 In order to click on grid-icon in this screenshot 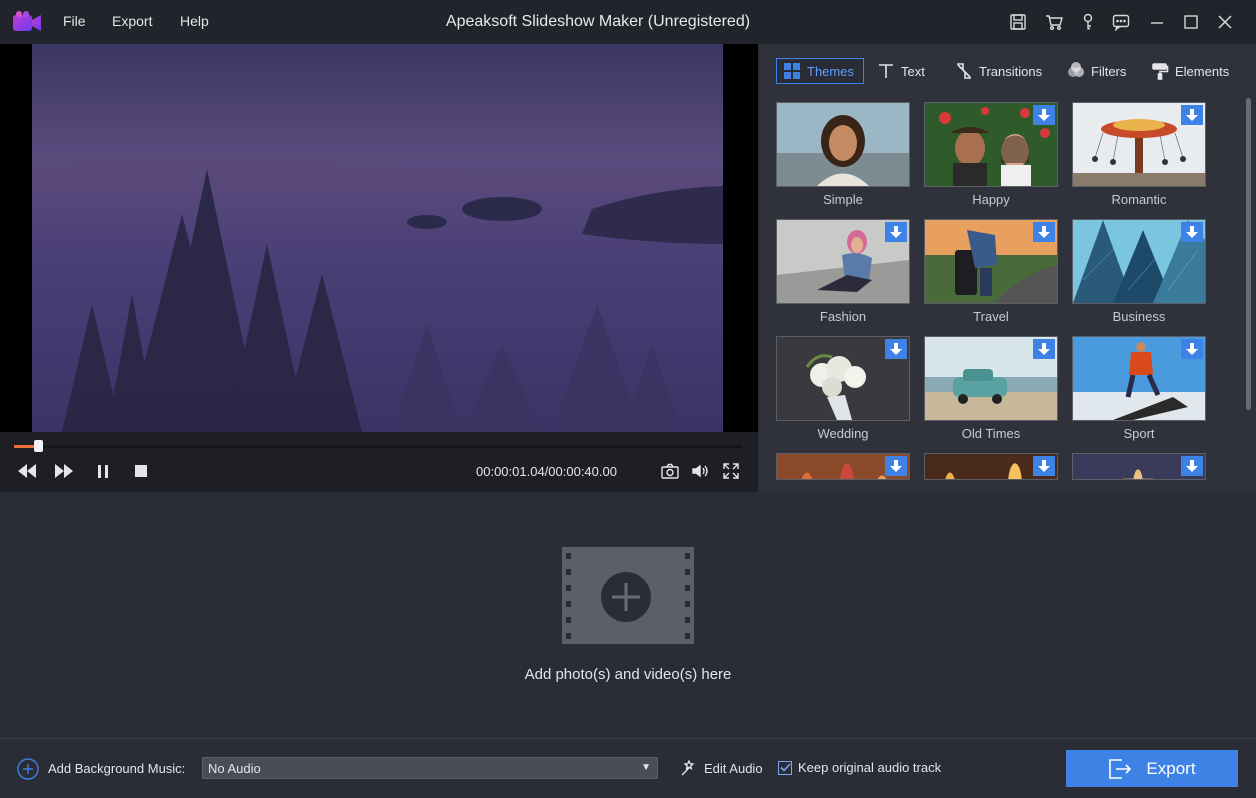, I will do `click(792, 71)`.